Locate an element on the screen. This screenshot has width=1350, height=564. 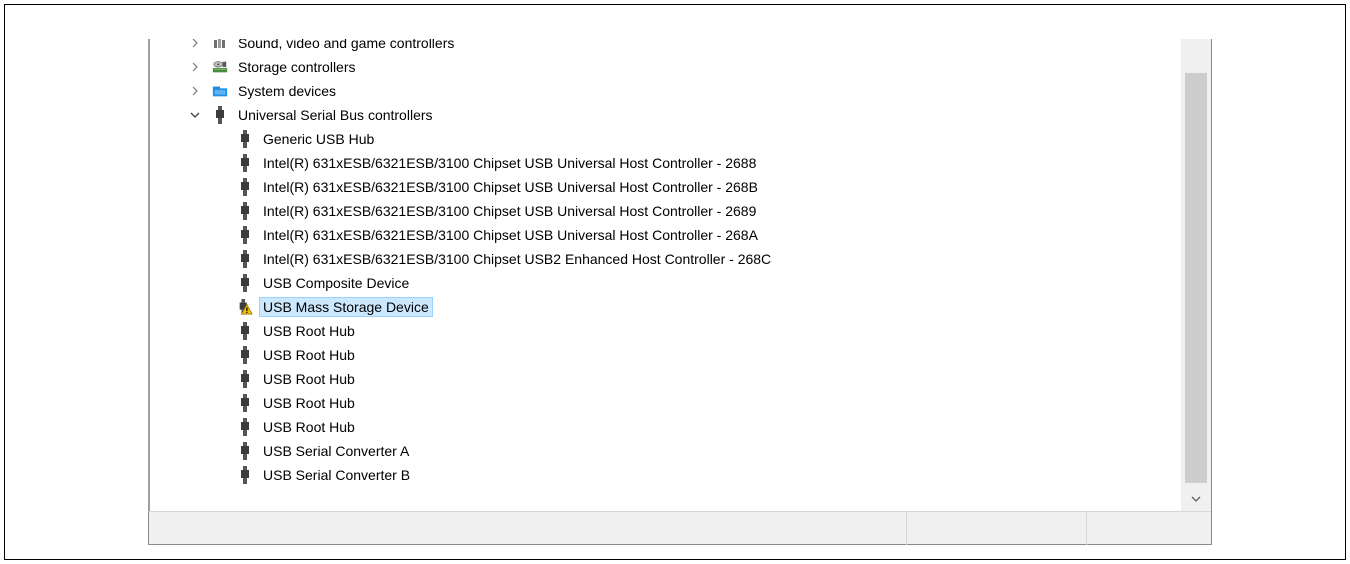
storage-controller-icon is located at coordinates (220, 67).